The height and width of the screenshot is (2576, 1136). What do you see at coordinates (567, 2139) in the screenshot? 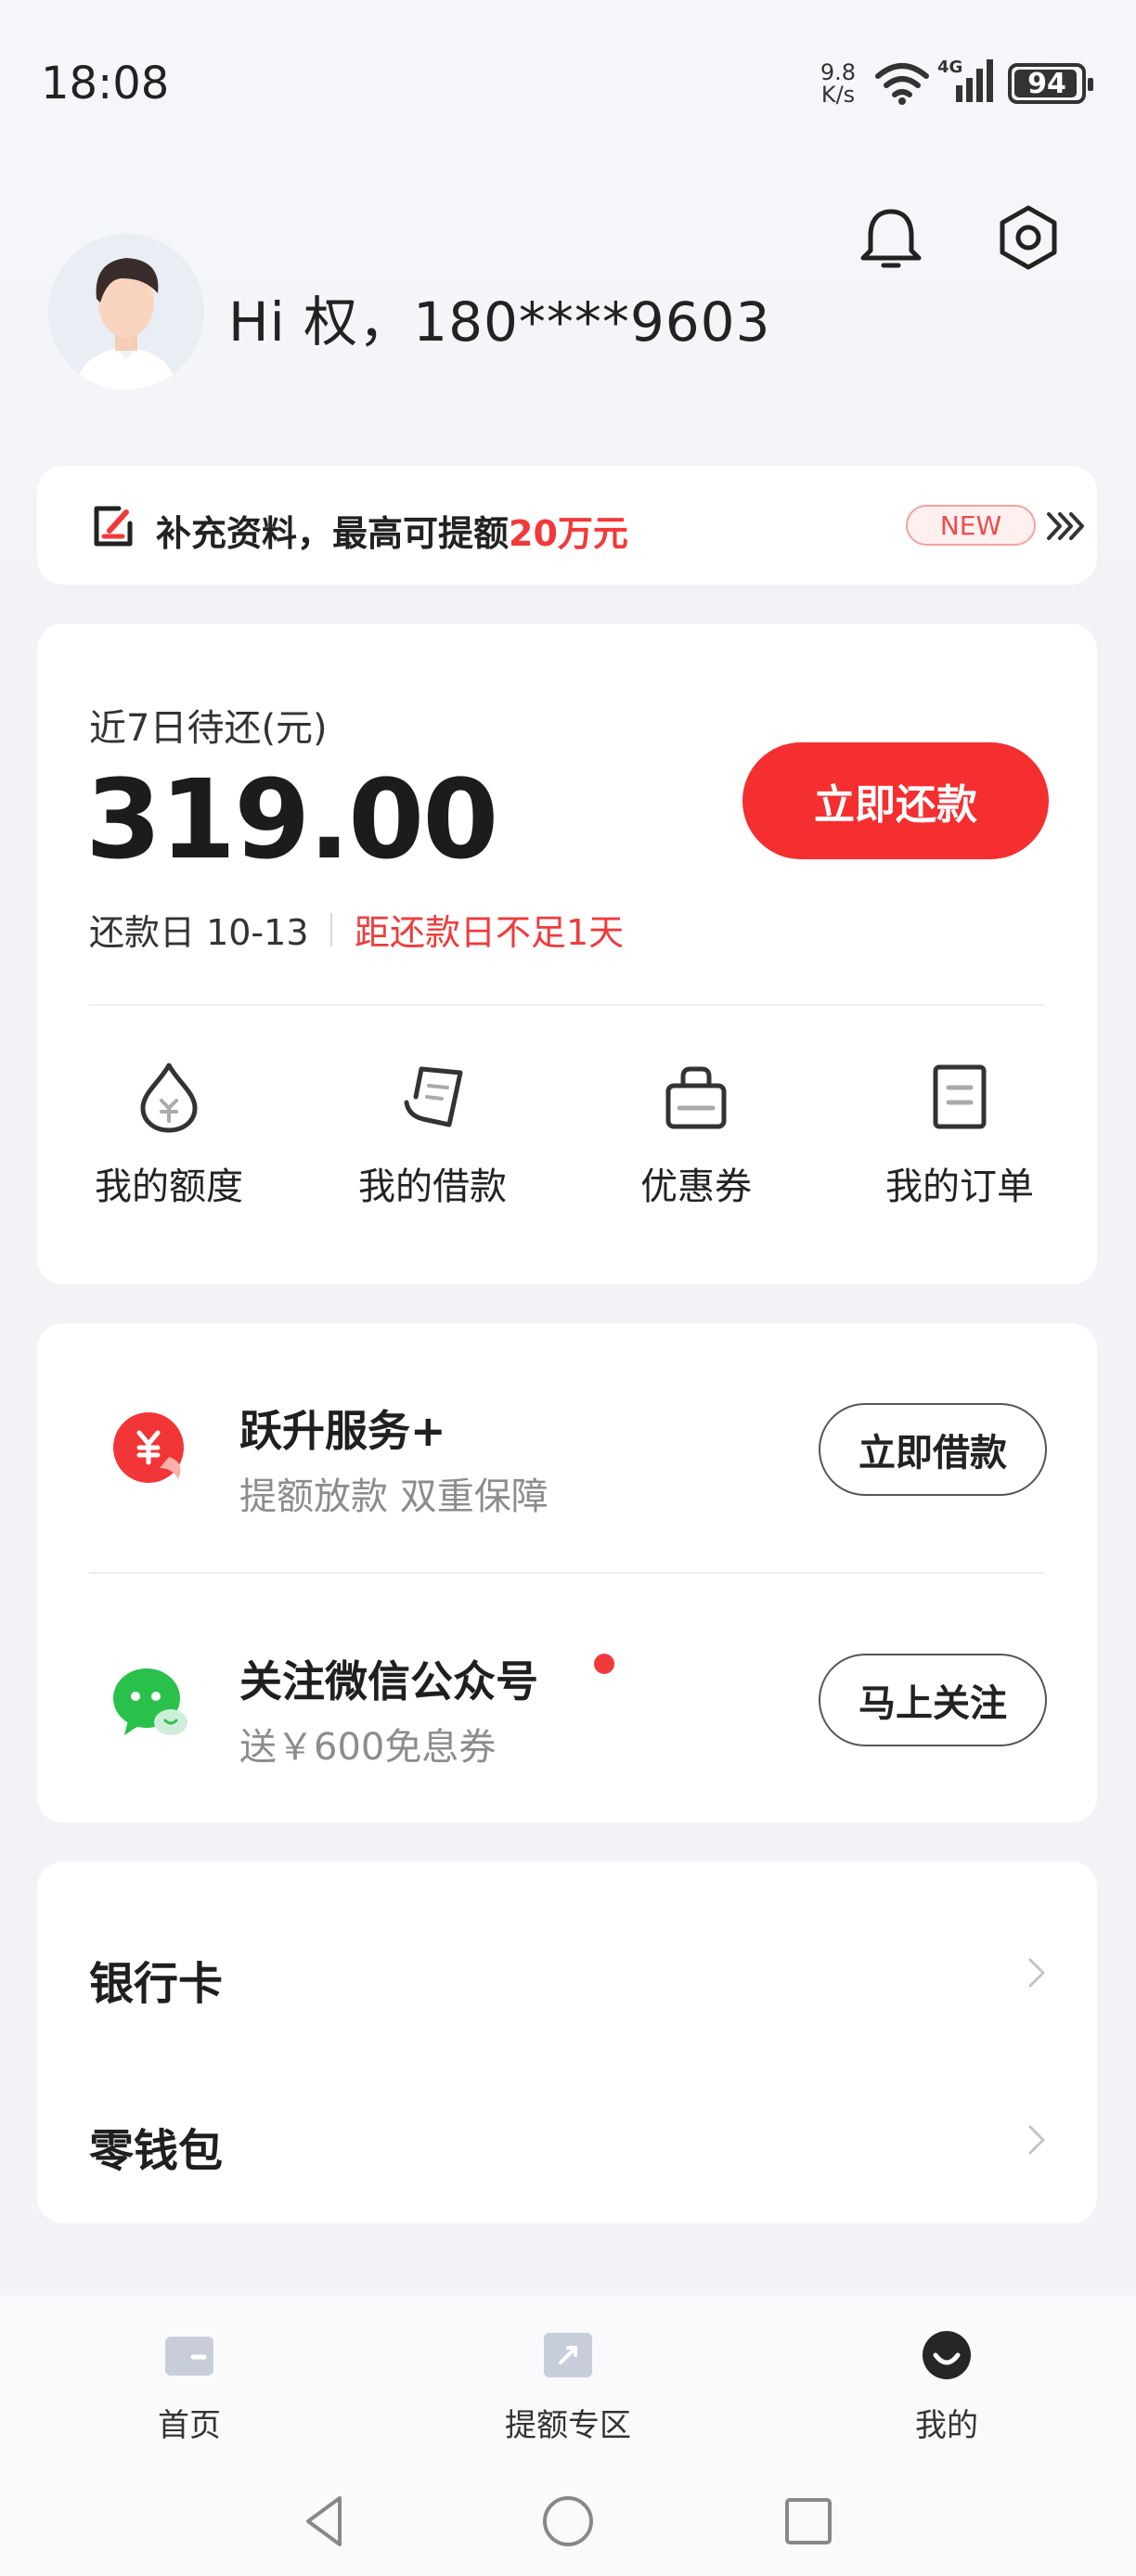
I see `list-item-wallet: 零钱包` at bounding box center [567, 2139].